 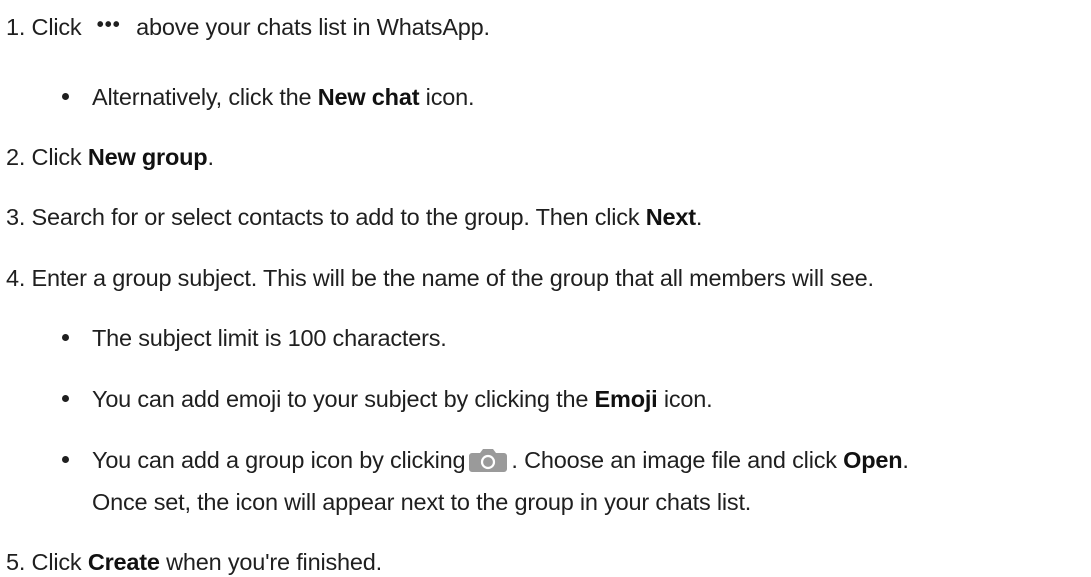 What do you see at coordinates (626, 399) in the screenshot?
I see `bold-term-emoji: Emoji` at bounding box center [626, 399].